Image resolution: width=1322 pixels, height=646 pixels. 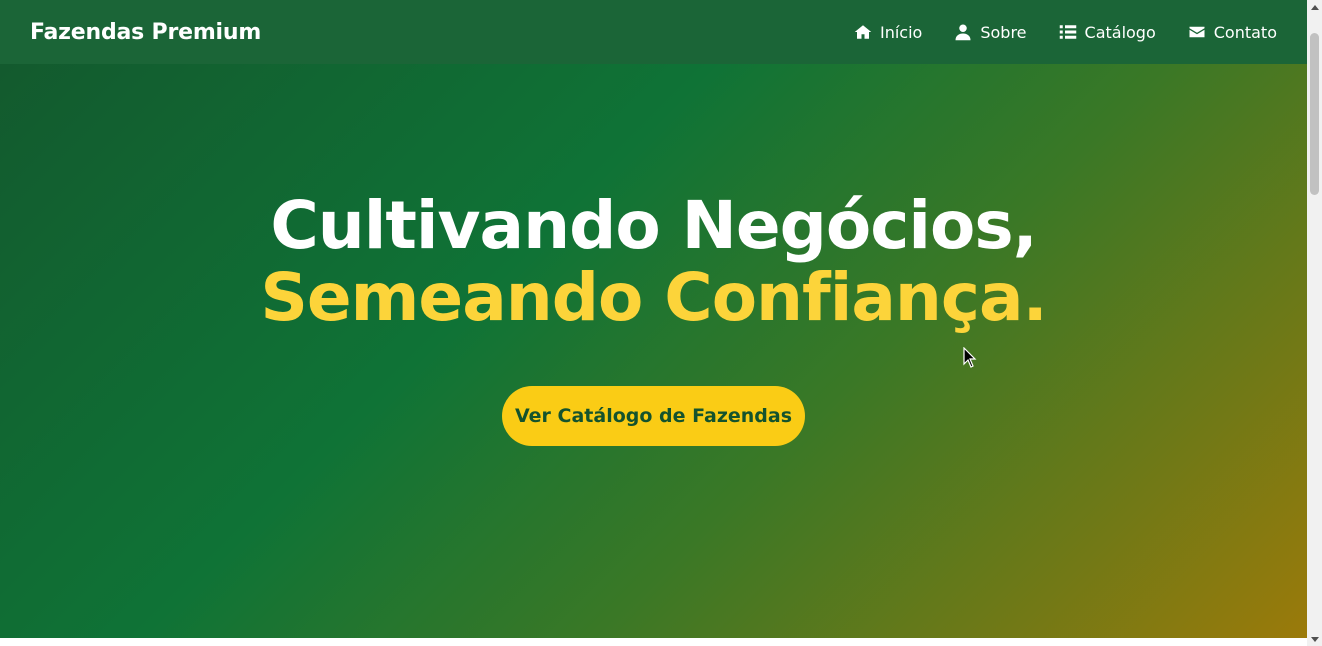 What do you see at coordinates (653, 297) in the screenshot?
I see `hero-title-line2: Semeando Confiança.` at bounding box center [653, 297].